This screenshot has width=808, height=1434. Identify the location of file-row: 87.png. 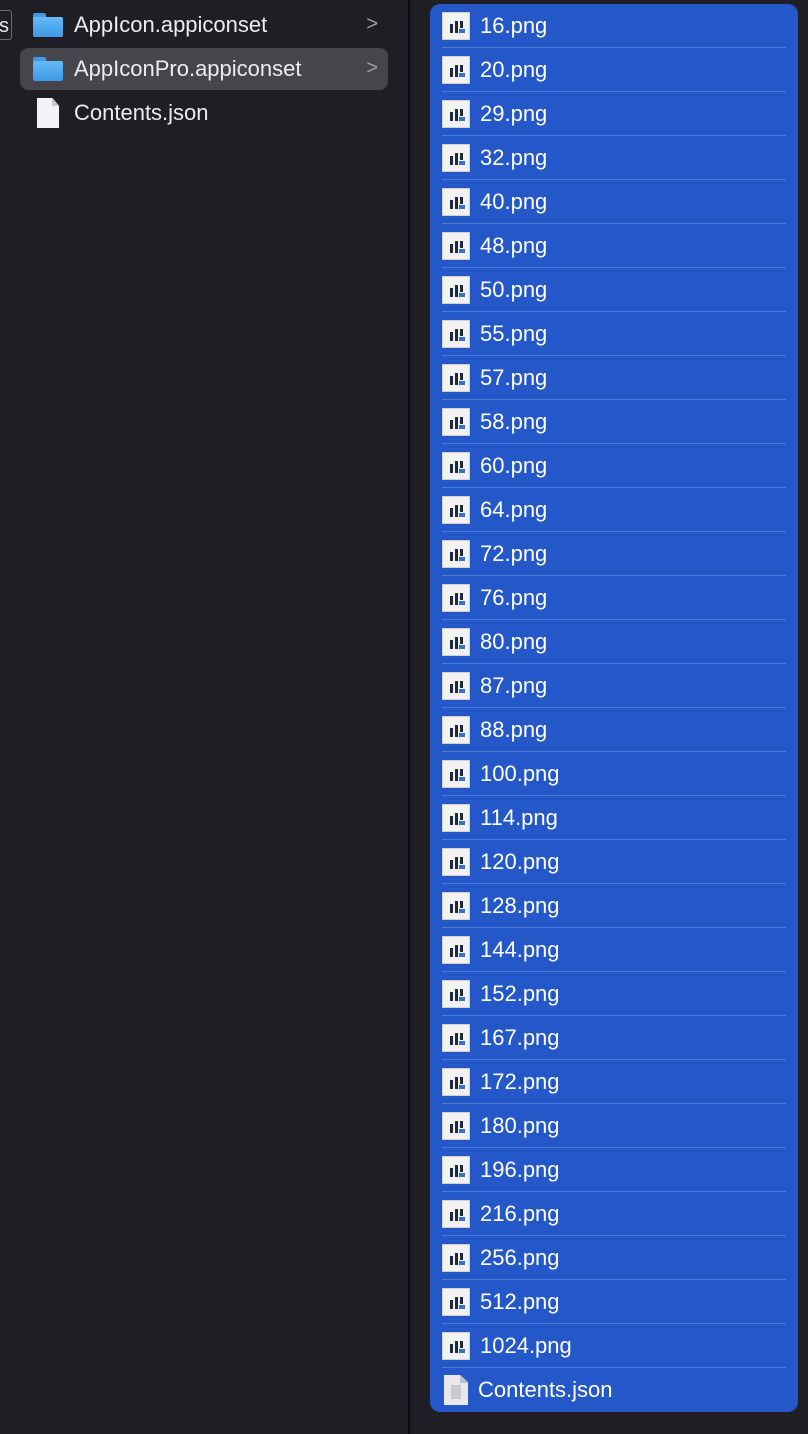
(614, 686).